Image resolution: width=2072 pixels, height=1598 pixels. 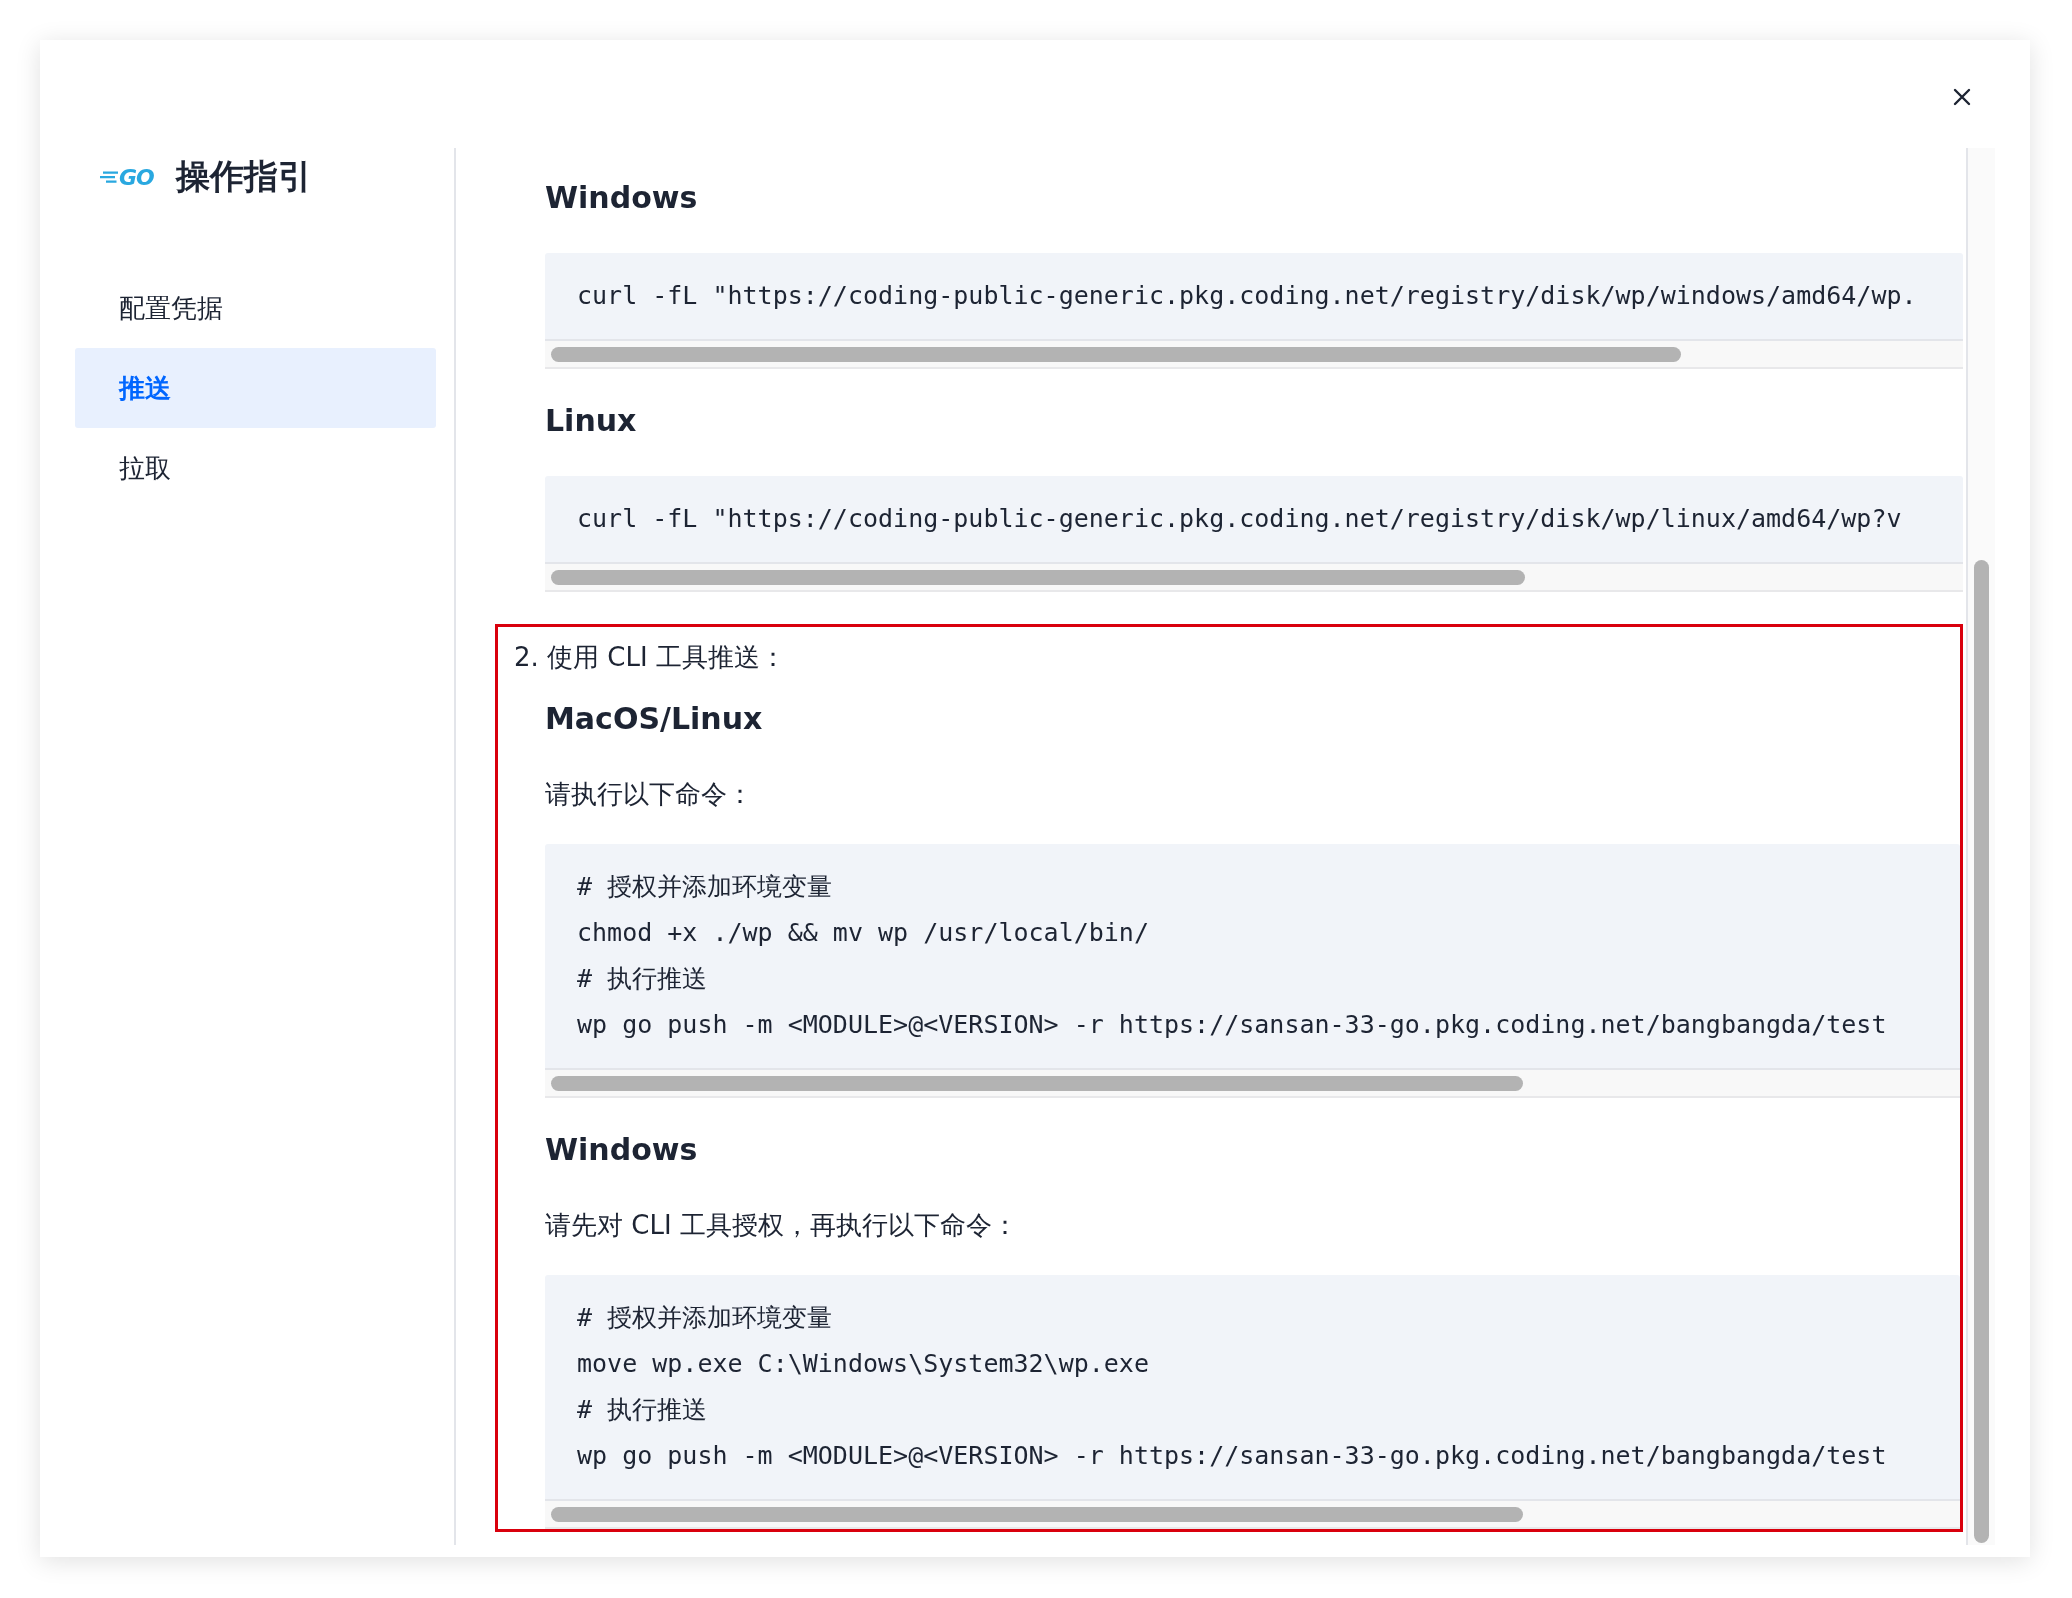 I want to click on sidebar-item: 推送, so click(x=255, y=388).